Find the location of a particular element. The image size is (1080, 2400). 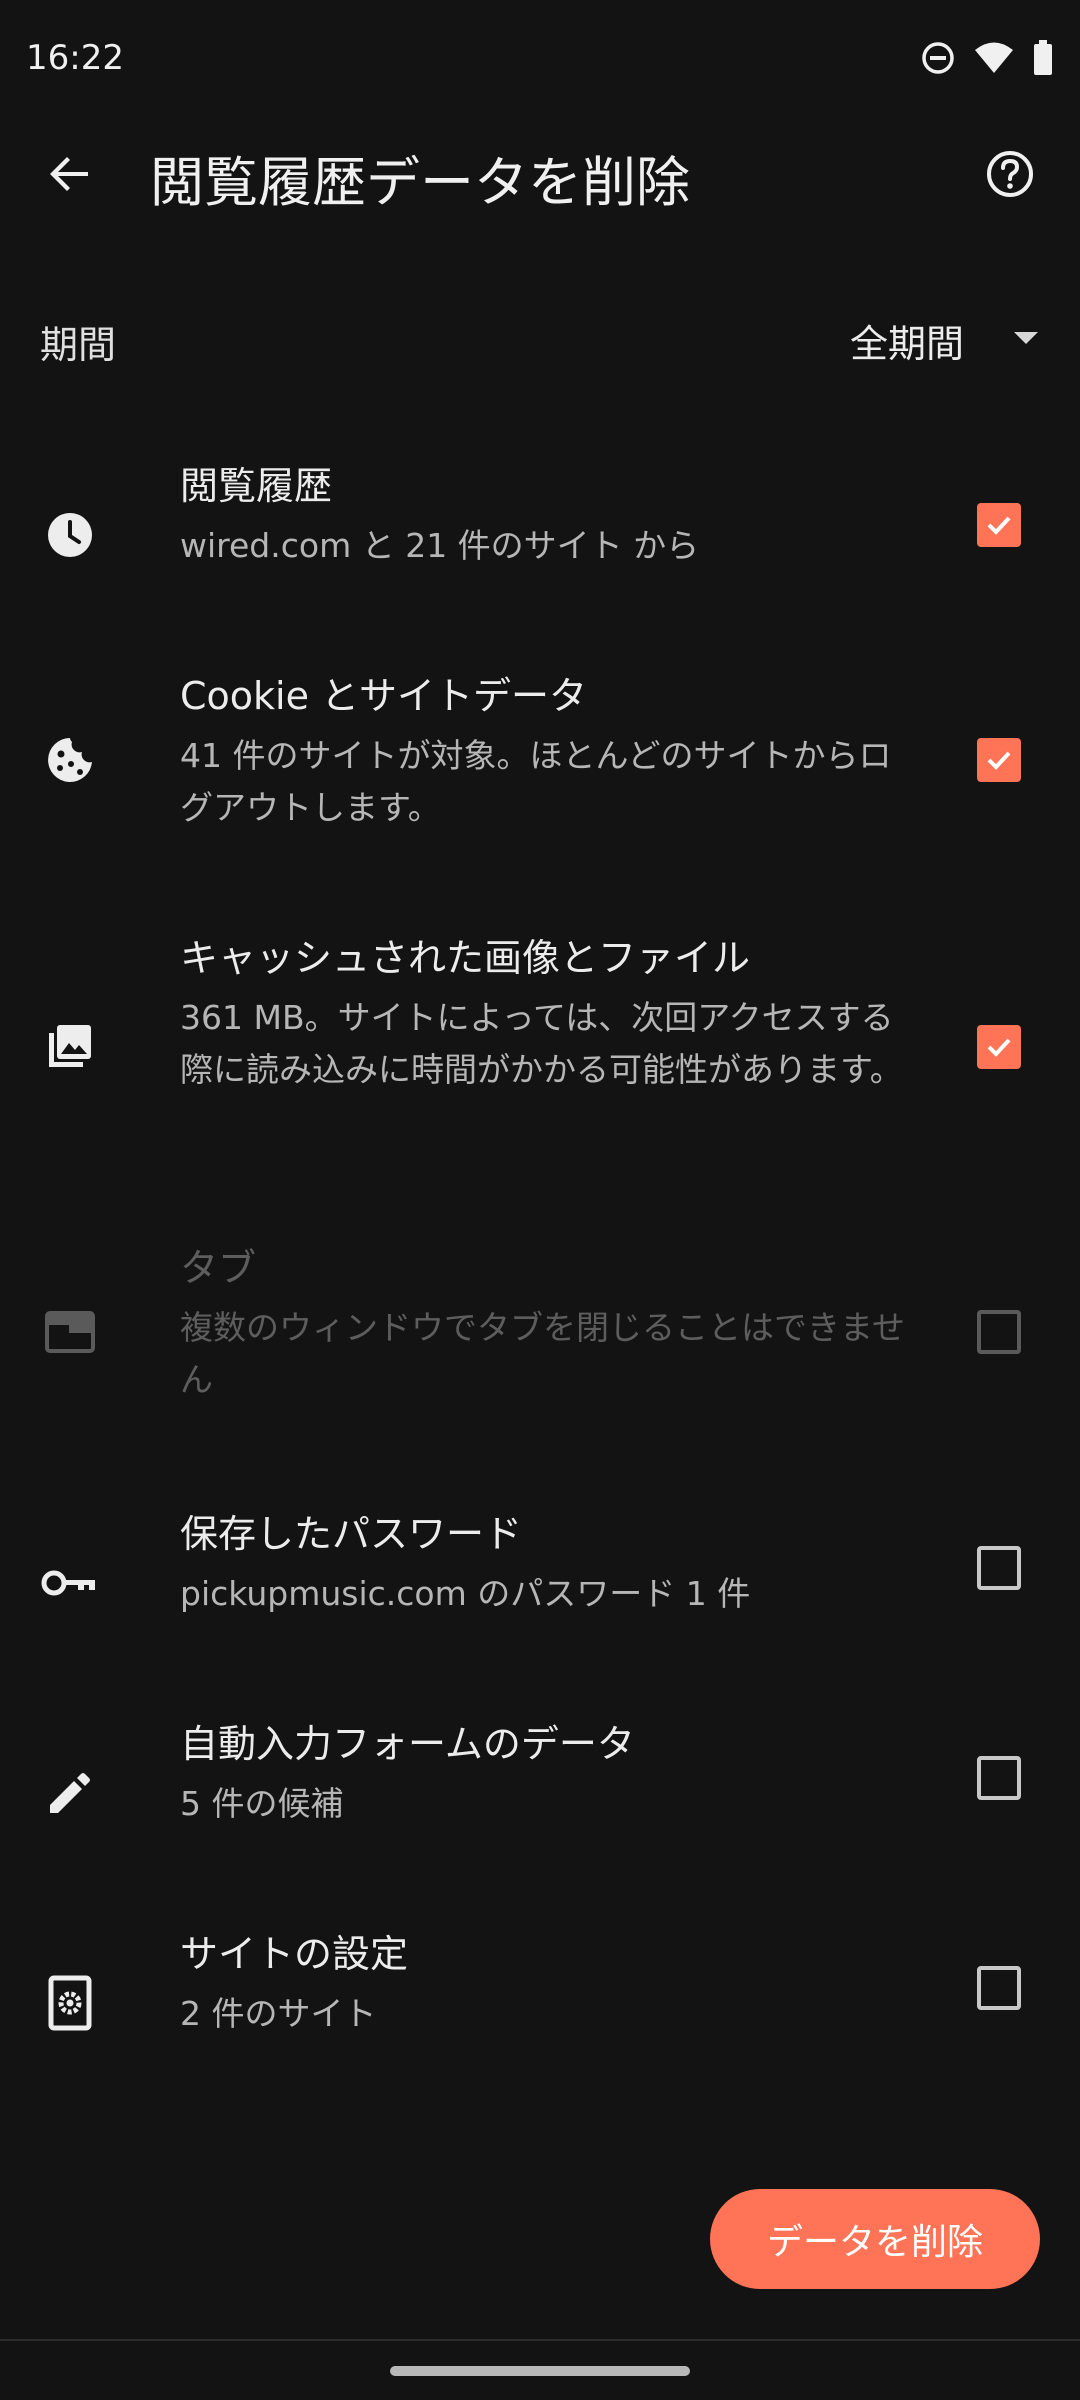

back-arrow-icon is located at coordinates (70, 176).